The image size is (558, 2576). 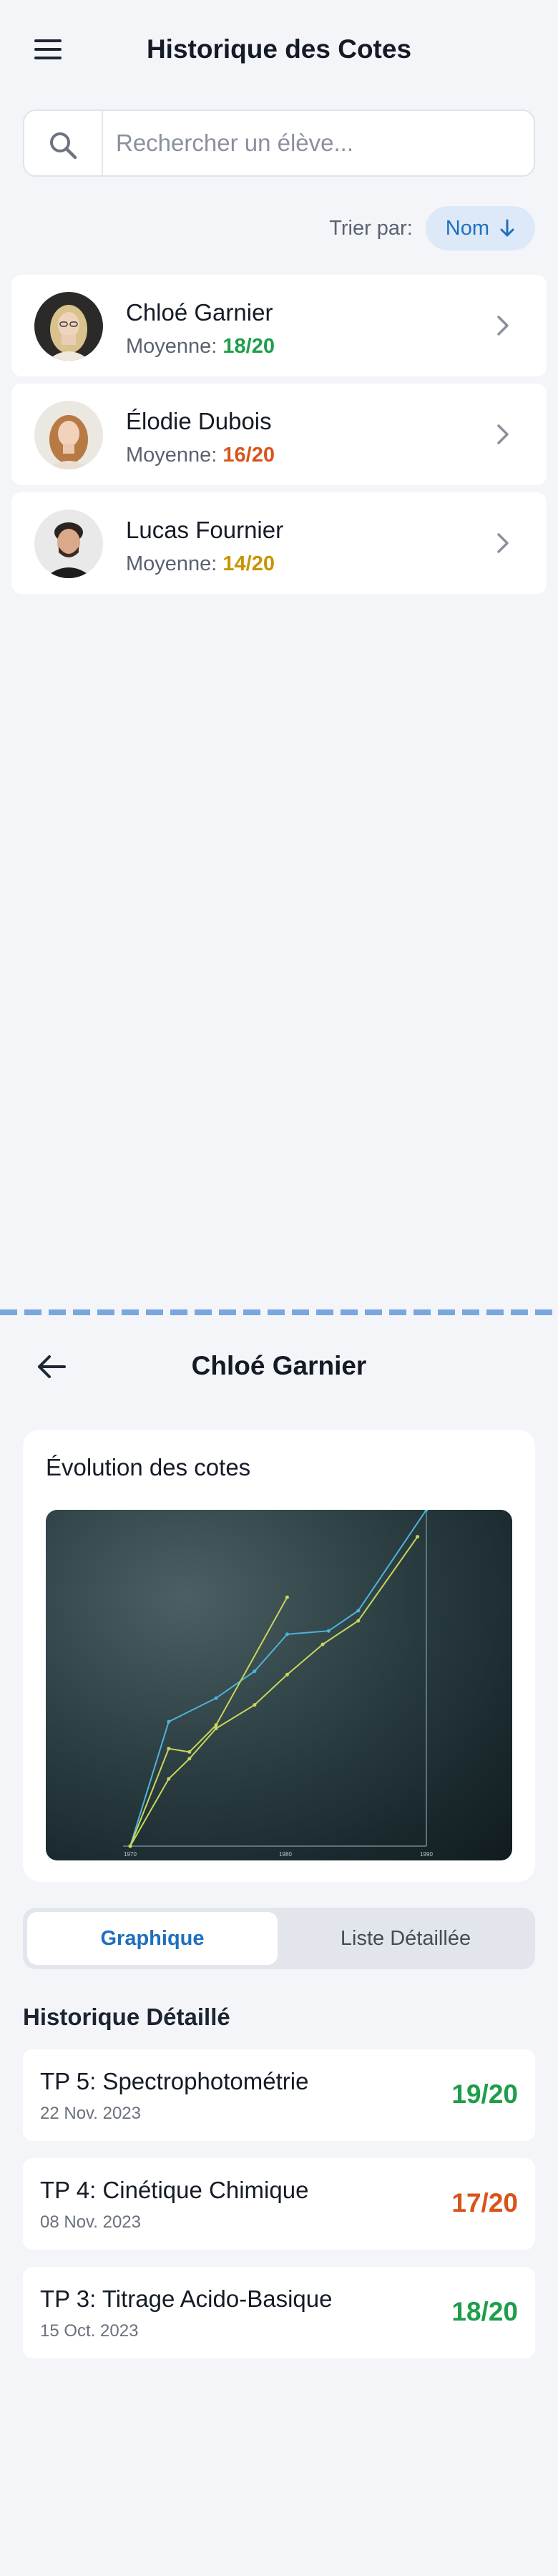 What do you see at coordinates (427, 1854) in the screenshot?
I see `x-tick-label: 1990` at bounding box center [427, 1854].